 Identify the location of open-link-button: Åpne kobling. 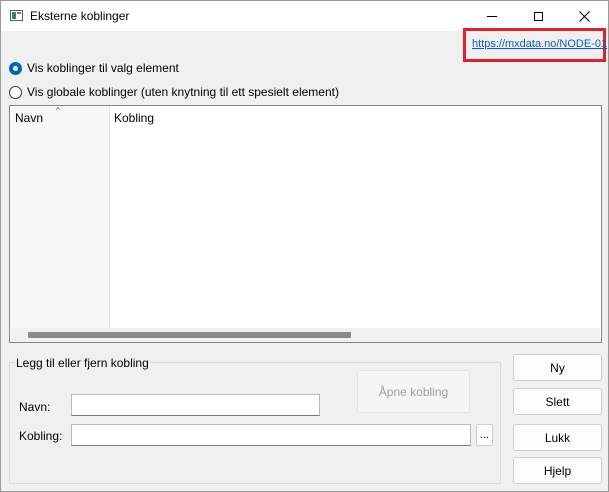
(413, 391).